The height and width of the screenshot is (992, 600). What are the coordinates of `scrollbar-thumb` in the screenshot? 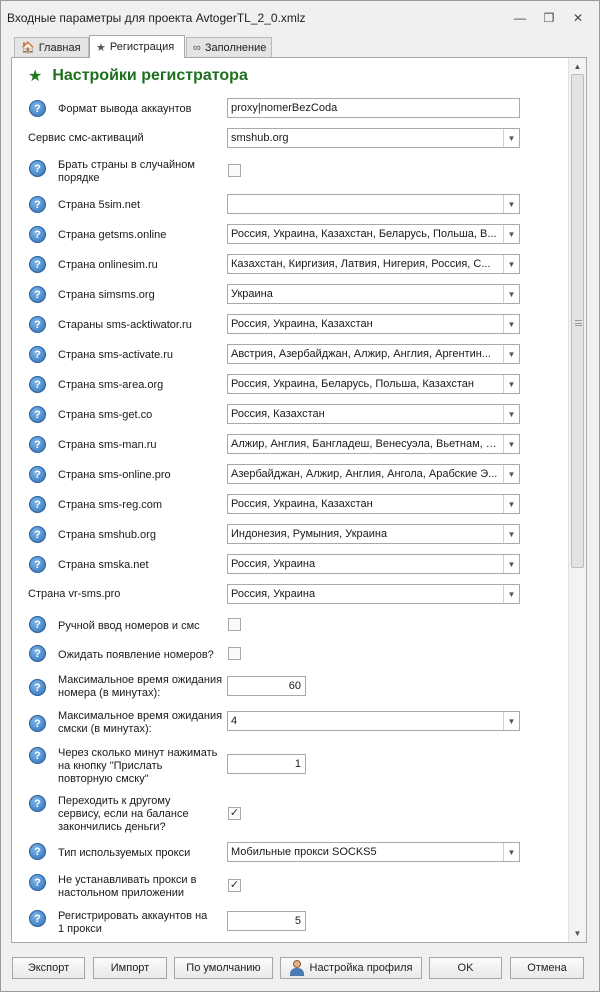 It's located at (577, 321).